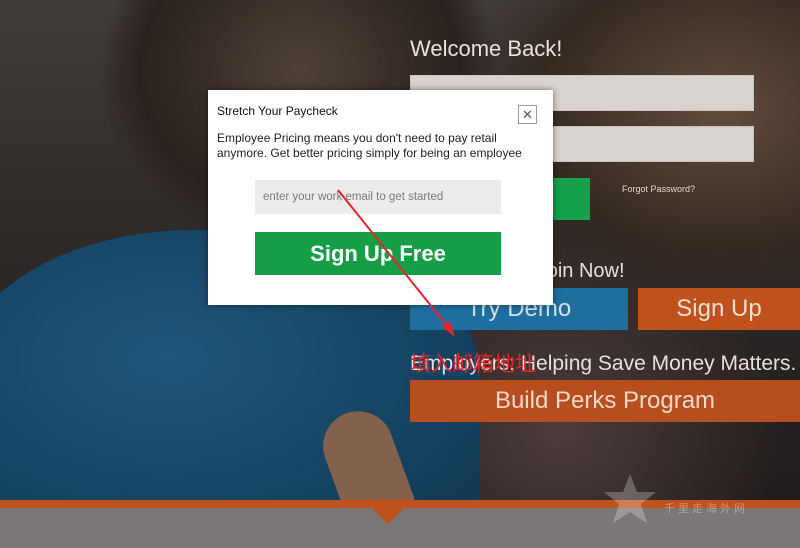 The height and width of the screenshot is (548, 800). I want to click on annotation-label: 填入邮箱地址, so click(473, 364).